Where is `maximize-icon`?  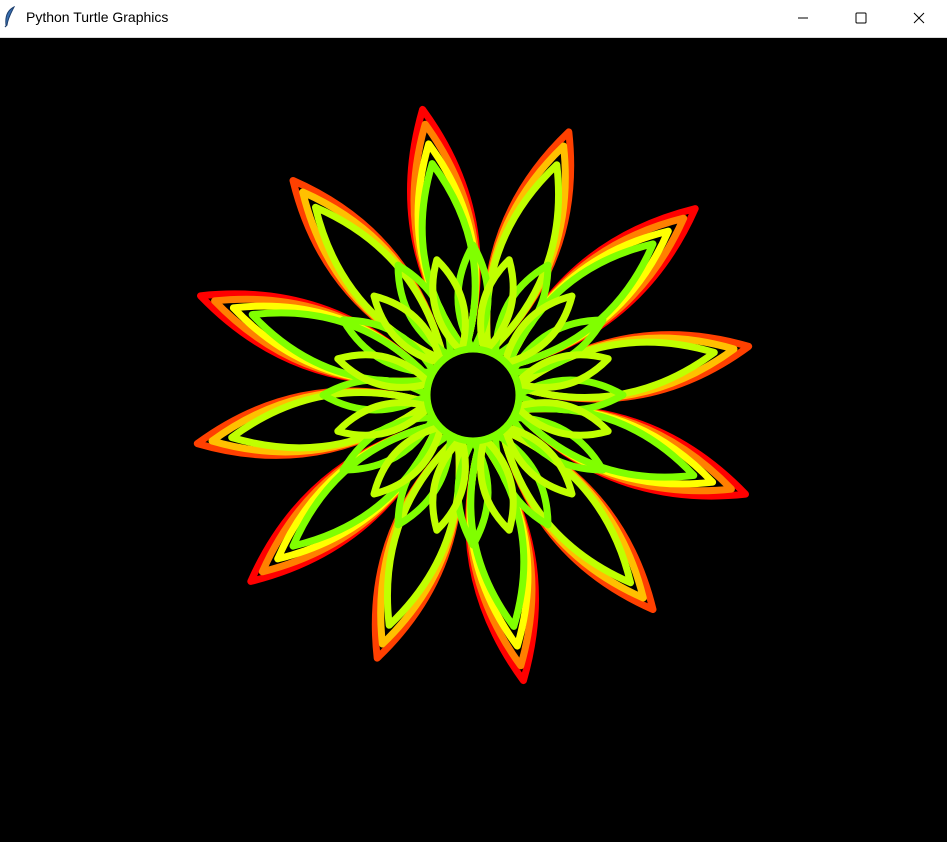
maximize-icon is located at coordinates (861, 18).